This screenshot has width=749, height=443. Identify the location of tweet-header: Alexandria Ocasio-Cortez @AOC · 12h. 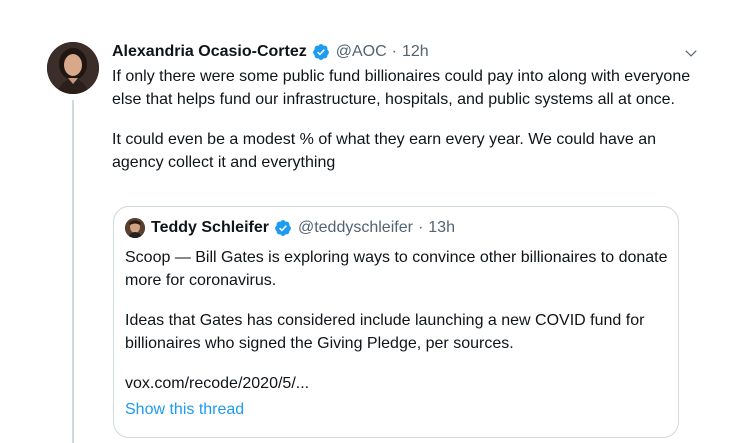
(407, 52).